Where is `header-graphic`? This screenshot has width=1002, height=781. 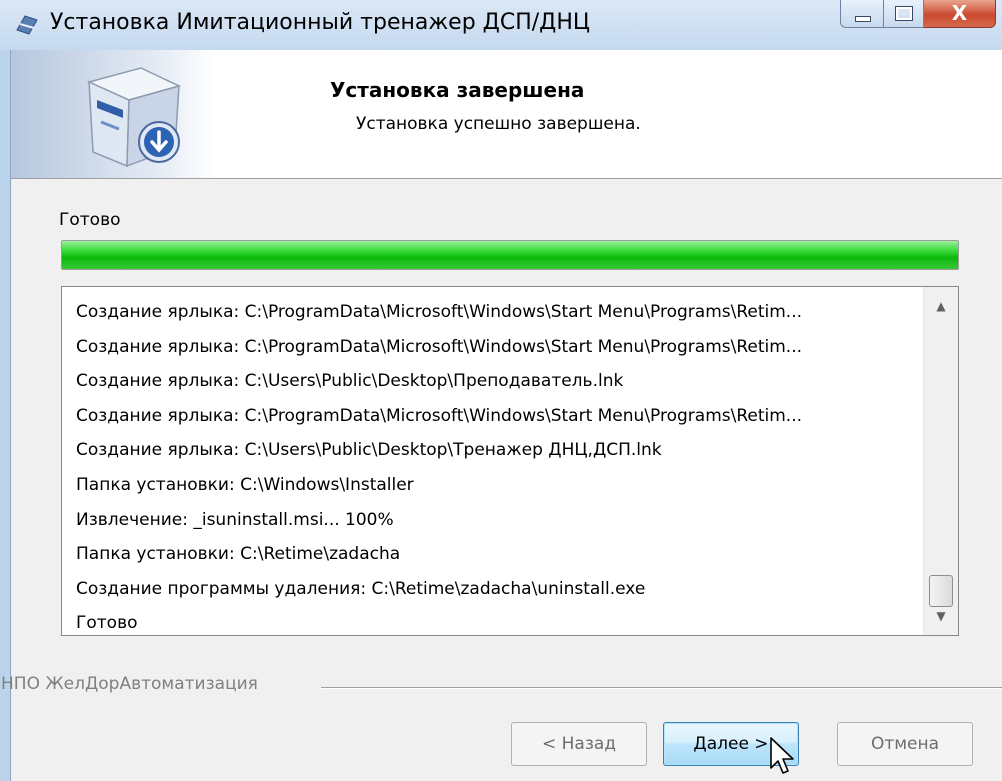 header-graphic is located at coordinates (113, 114).